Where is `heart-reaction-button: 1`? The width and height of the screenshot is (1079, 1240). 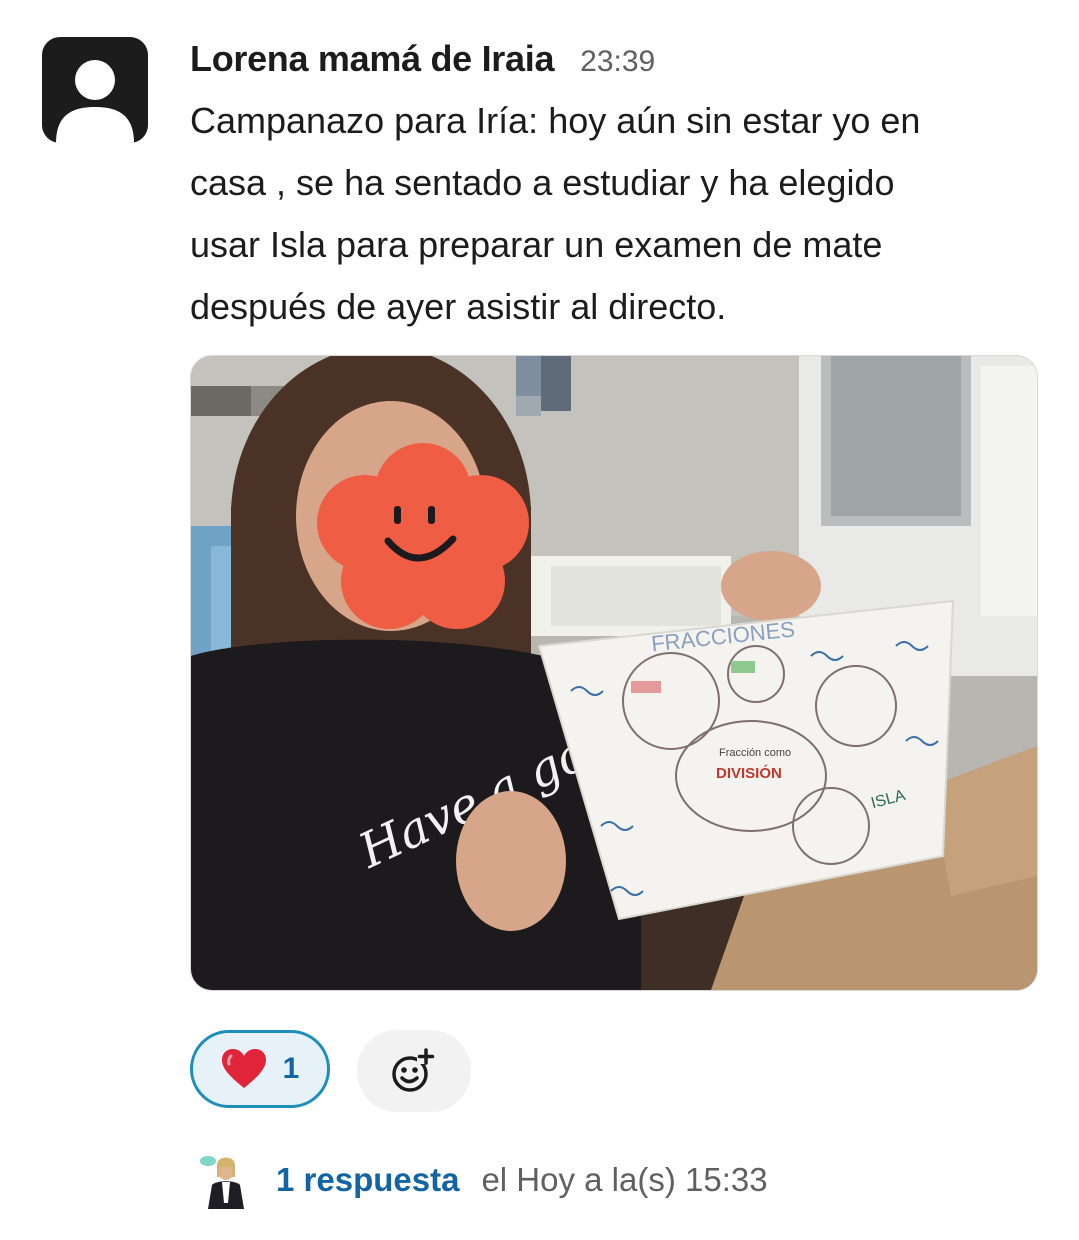
heart-reaction-button: 1 is located at coordinates (260, 1069).